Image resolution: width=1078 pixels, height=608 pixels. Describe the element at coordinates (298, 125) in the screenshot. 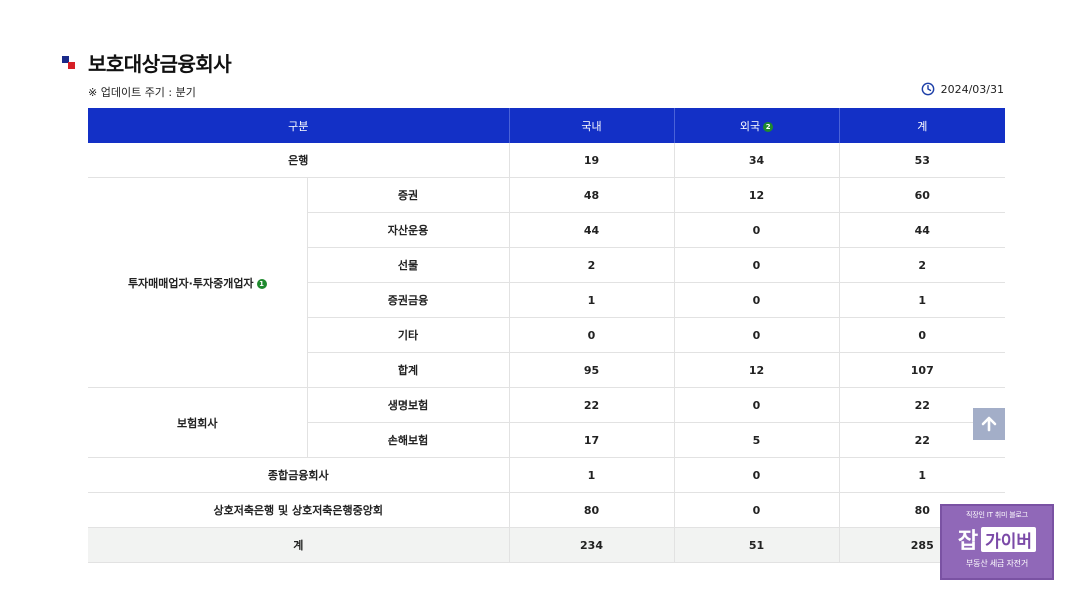

I see `col-header-category: 구분` at that location.